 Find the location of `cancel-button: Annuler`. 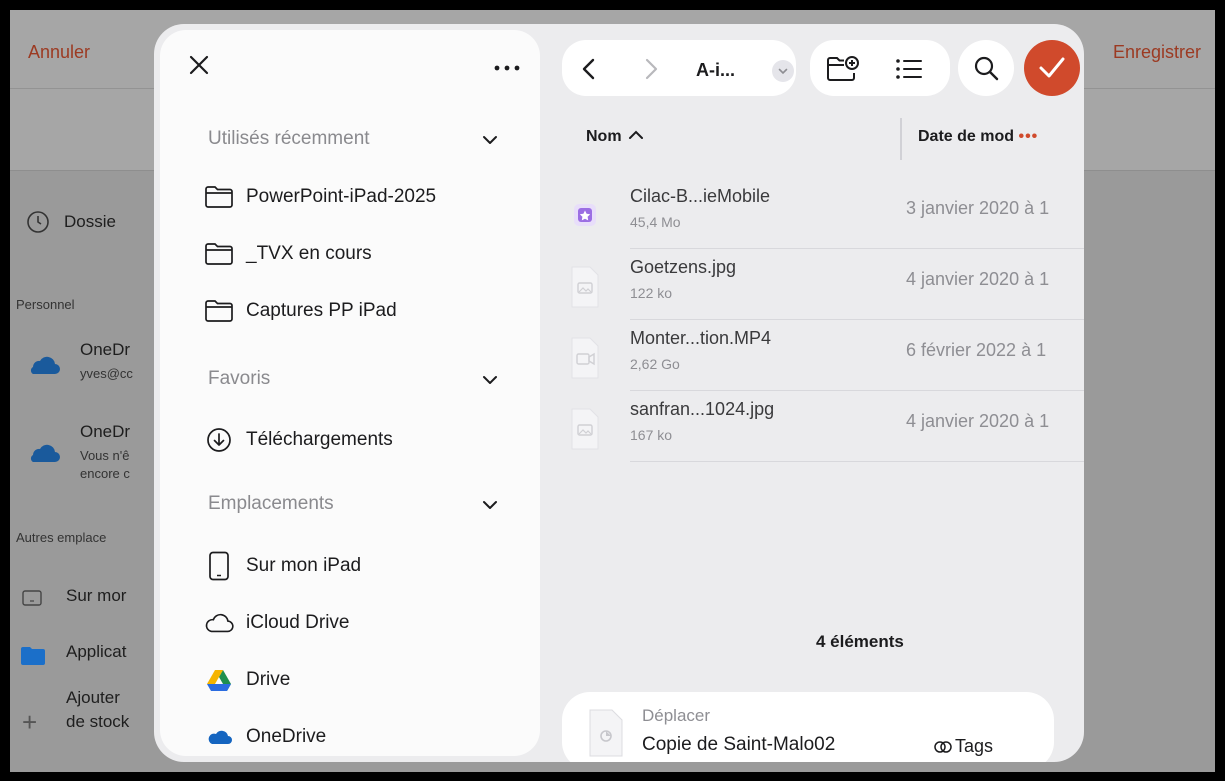

cancel-button: Annuler is located at coordinates (59, 52).